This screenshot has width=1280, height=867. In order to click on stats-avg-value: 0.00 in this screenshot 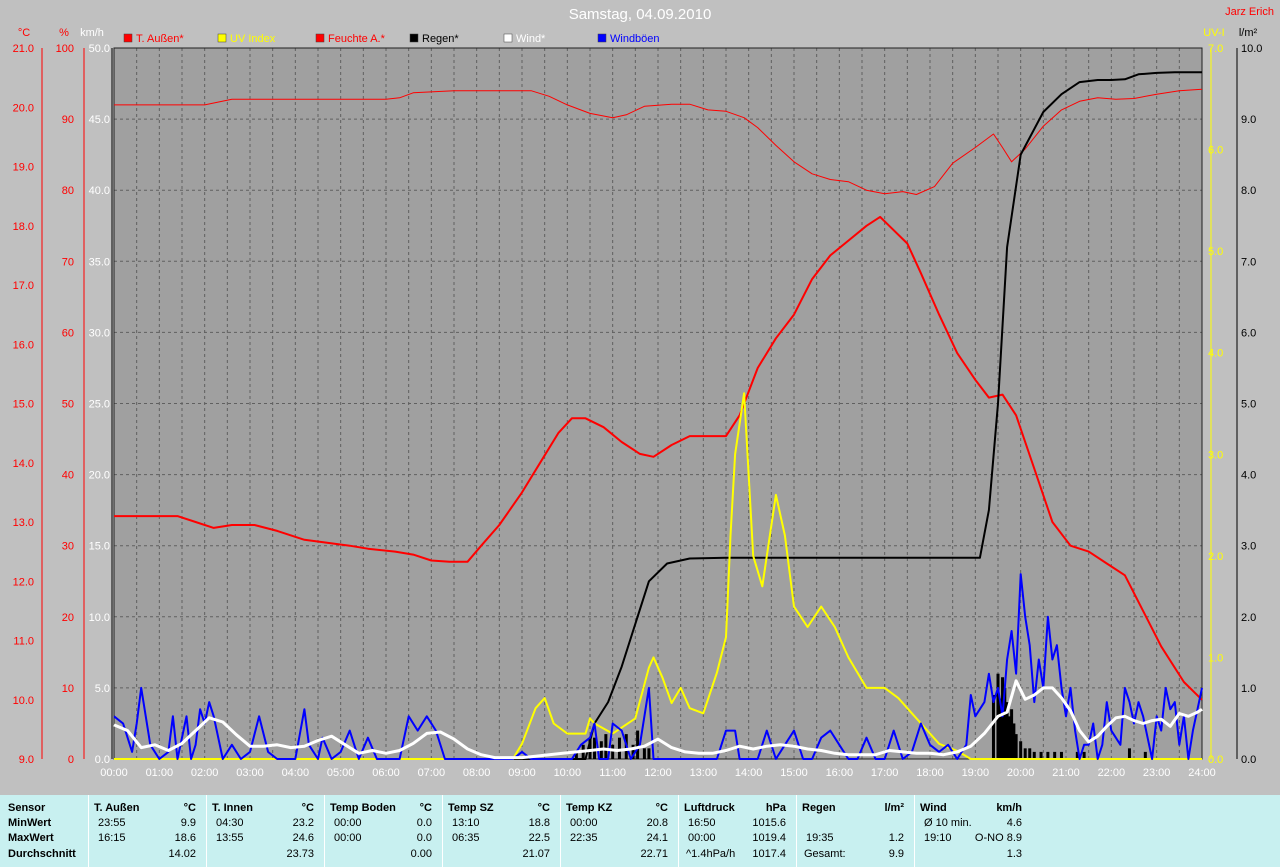, I will do `click(421, 854)`.